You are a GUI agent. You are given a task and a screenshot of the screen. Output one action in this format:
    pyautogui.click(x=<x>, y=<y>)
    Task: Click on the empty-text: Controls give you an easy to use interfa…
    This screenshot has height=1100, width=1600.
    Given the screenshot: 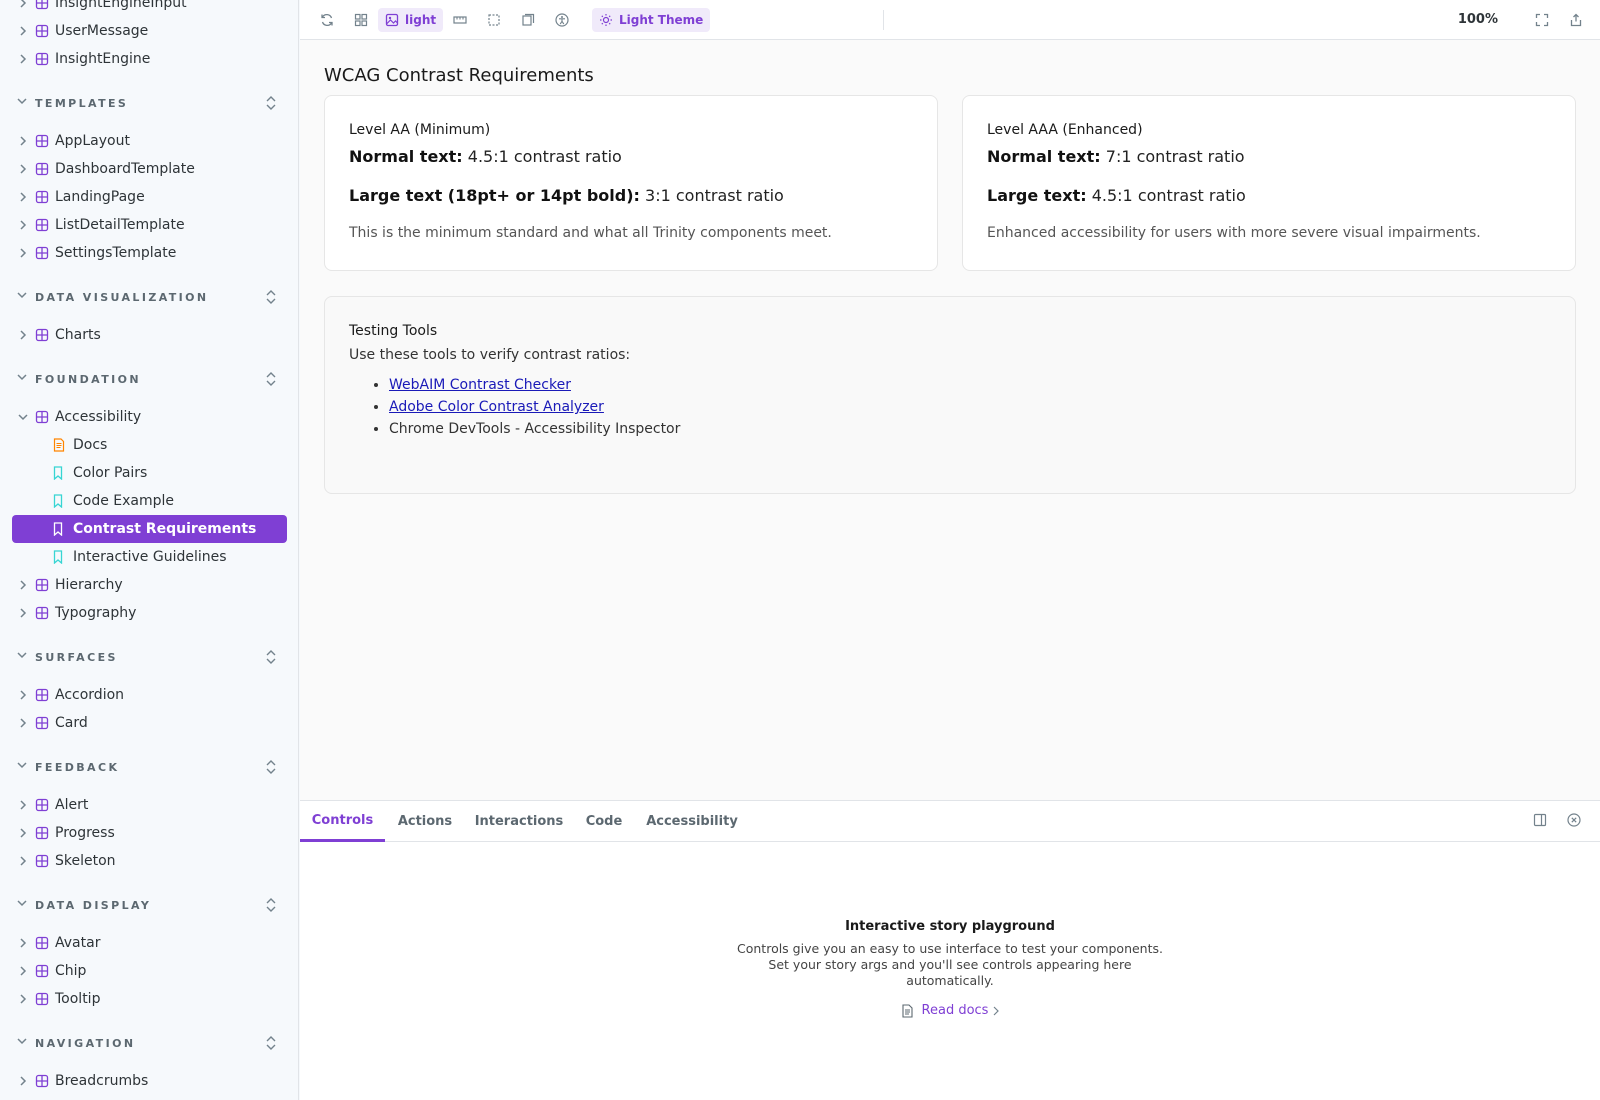 What is the action you would take?
    pyautogui.click(x=950, y=964)
    